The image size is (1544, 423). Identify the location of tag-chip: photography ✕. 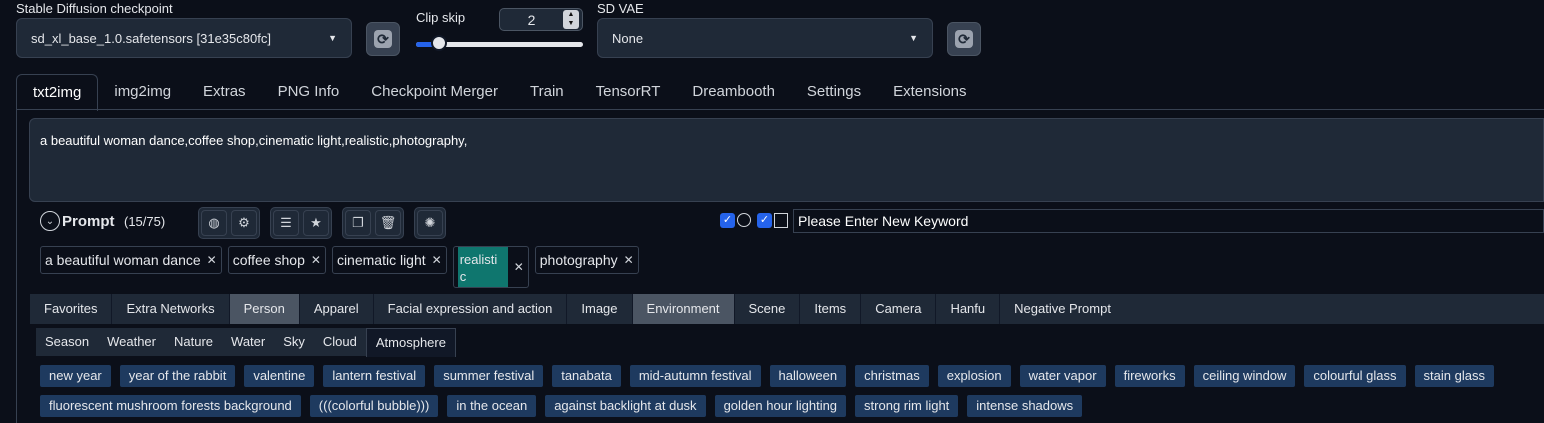
(586, 260).